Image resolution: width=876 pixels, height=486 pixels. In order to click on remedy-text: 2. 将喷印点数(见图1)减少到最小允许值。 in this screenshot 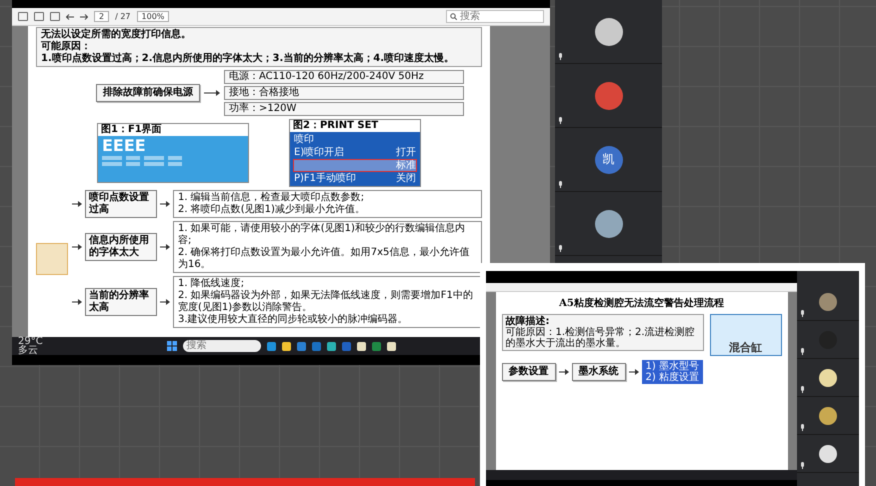, I will do `click(272, 210)`.